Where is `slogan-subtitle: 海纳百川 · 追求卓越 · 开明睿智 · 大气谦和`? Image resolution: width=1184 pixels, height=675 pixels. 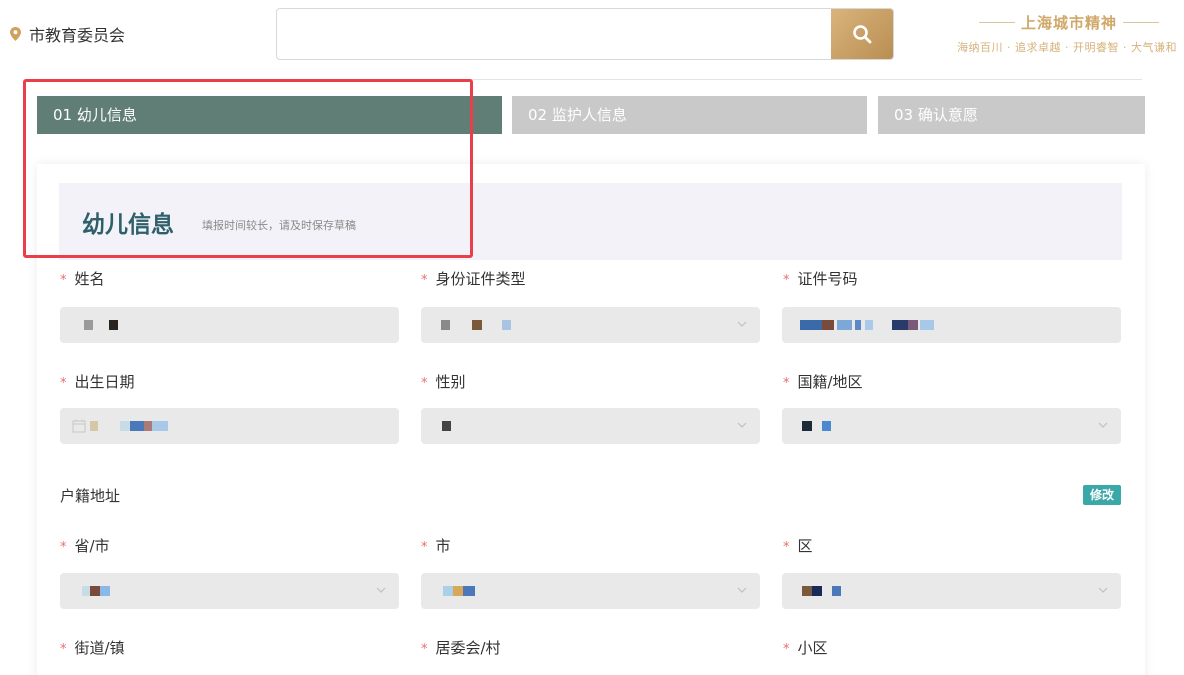 slogan-subtitle: 海纳百川 · 追求卓越 · 开明睿智 · 大气谦和 is located at coordinates (1067, 47).